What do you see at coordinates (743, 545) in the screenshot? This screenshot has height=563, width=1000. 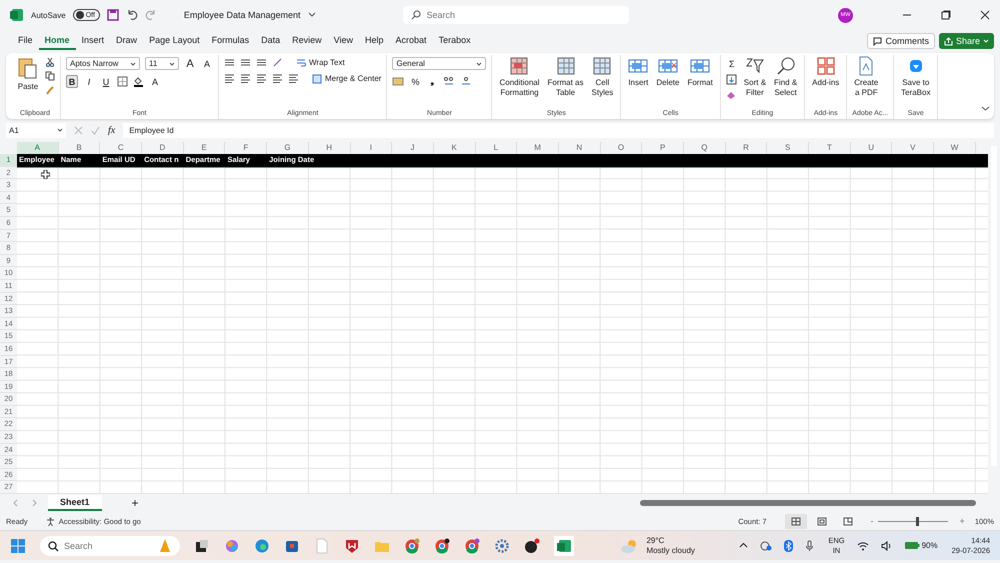 I see `chevron-up-icon` at bounding box center [743, 545].